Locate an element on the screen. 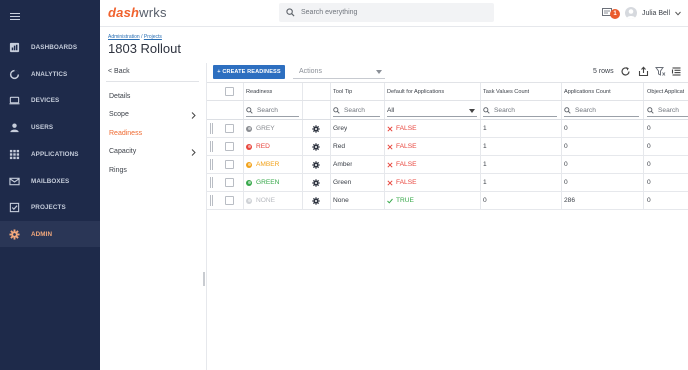  breadcrumb: Administration / Projects is located at coordinates (135, 37).